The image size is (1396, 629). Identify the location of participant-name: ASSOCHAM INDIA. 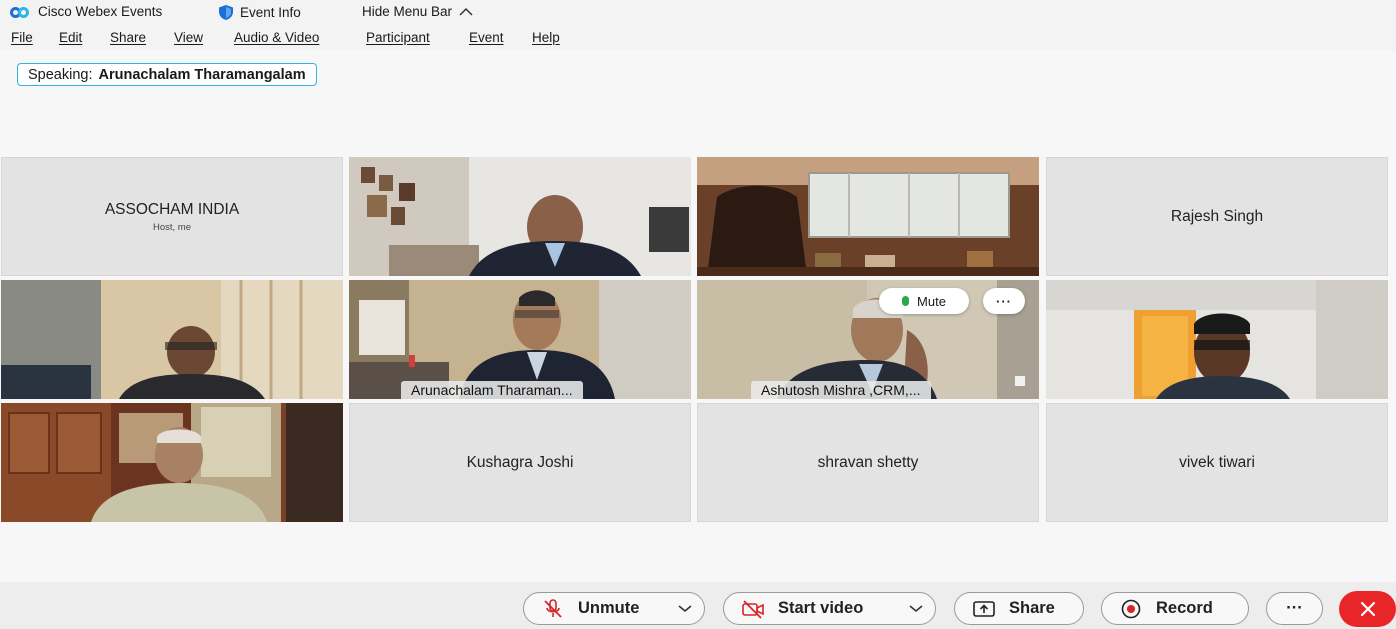
(172, 209).